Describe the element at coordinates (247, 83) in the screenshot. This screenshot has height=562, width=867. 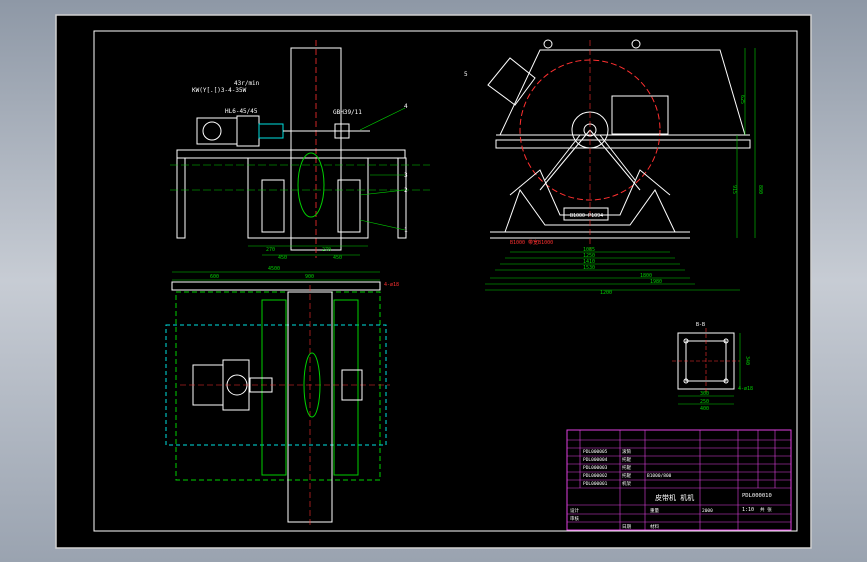
I see `speed-label: 43r/min` at that location.